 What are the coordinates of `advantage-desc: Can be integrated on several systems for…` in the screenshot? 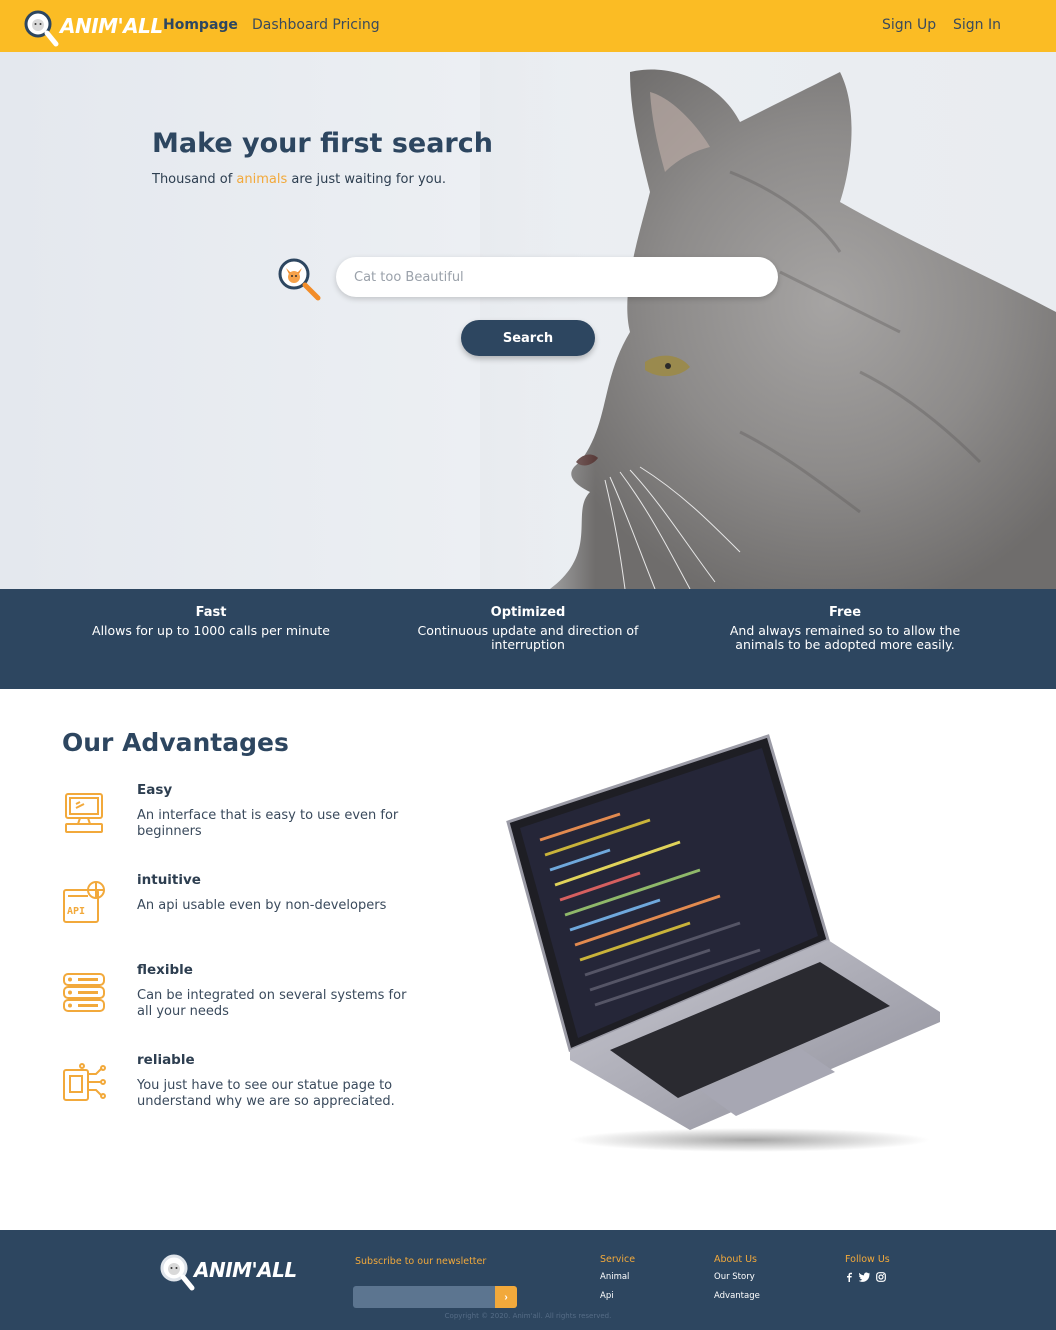 It's located at (272, 1003).